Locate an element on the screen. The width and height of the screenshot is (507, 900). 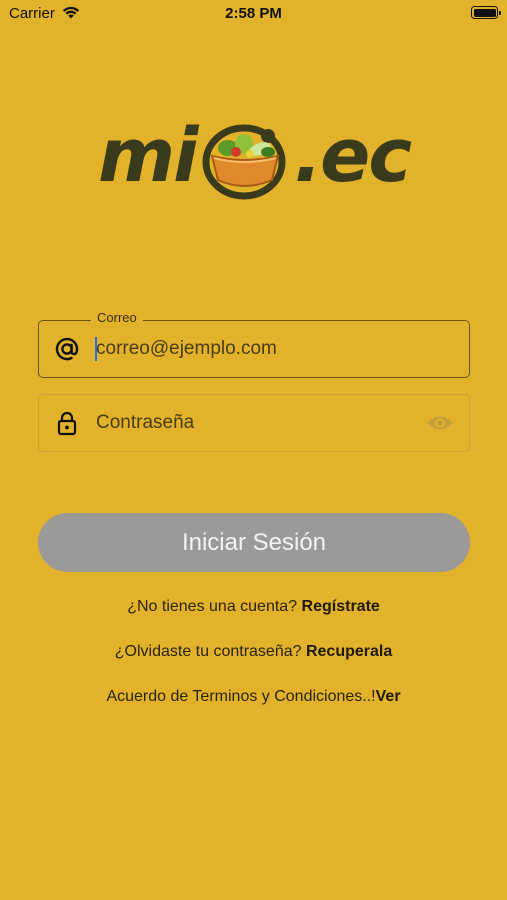
email-field: Correo is located at coordinates (254, 344).